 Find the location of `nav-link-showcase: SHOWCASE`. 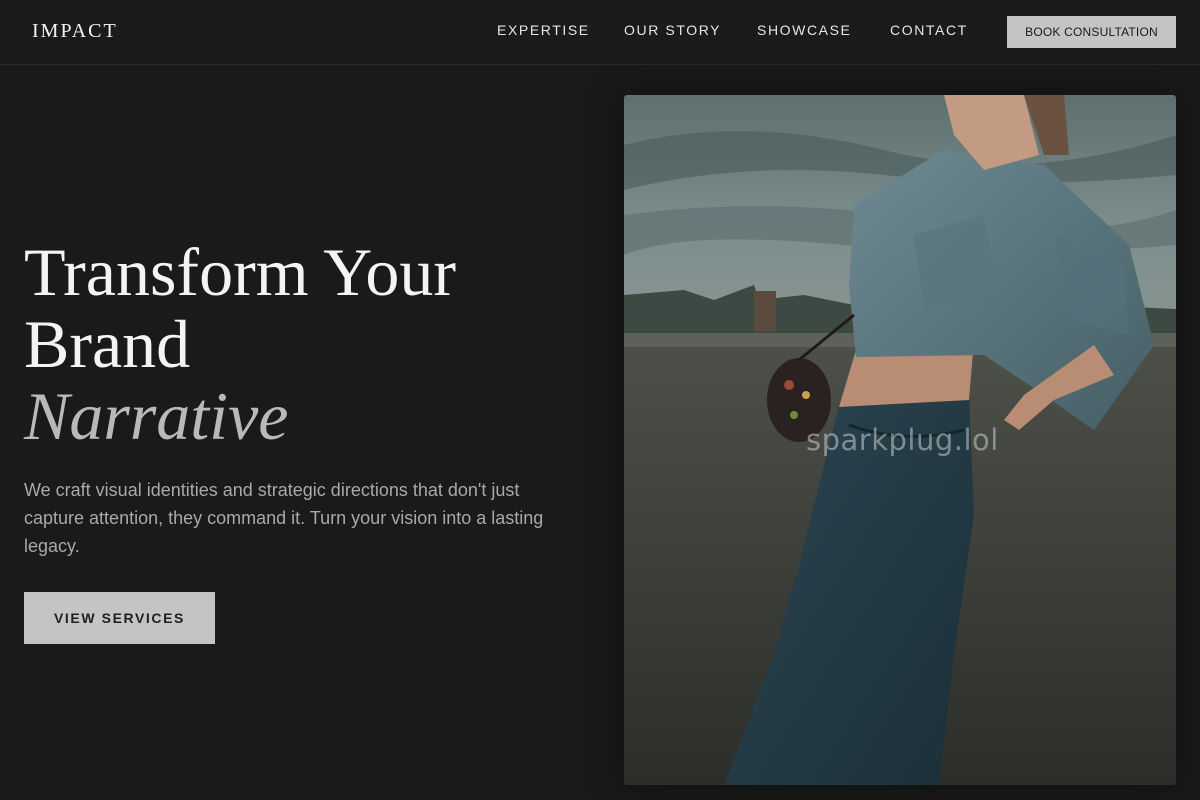

nav-link-showcase: SHOWCASE is located at coordinates (804, 30).